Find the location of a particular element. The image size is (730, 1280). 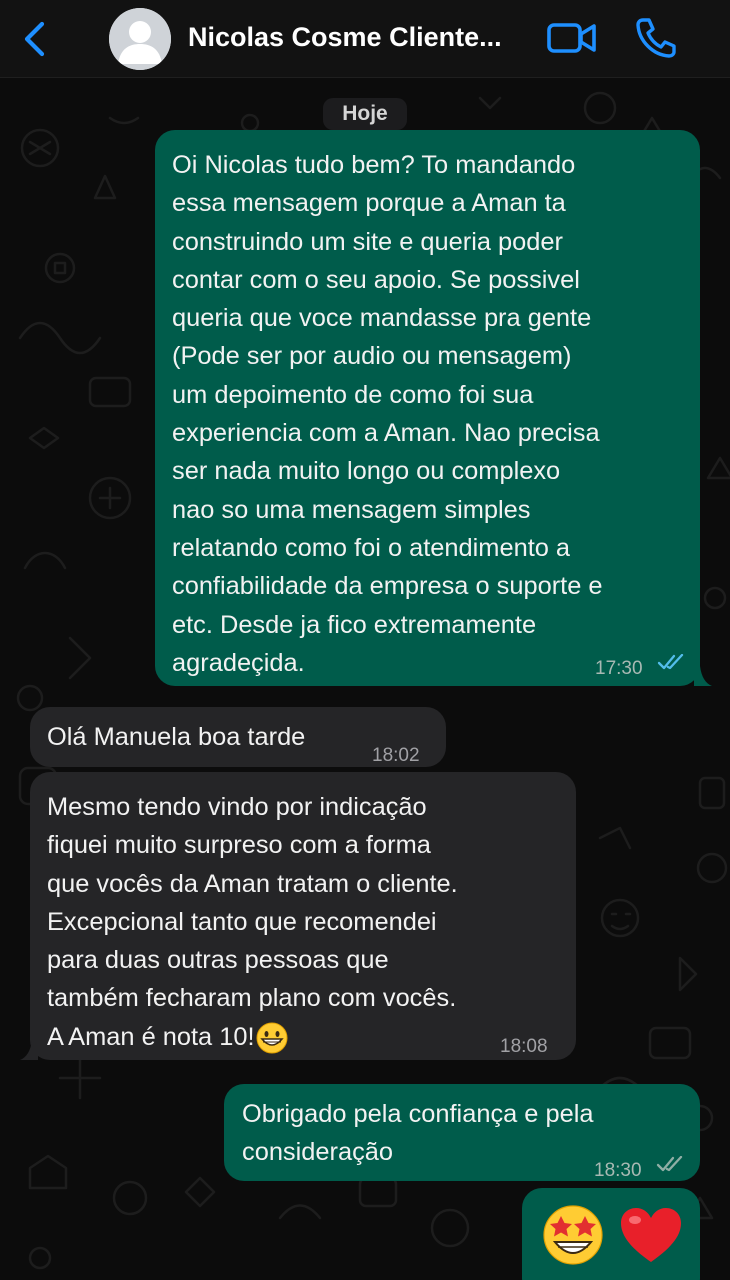

red-heart-icon is located at coordinates (651, 1235).